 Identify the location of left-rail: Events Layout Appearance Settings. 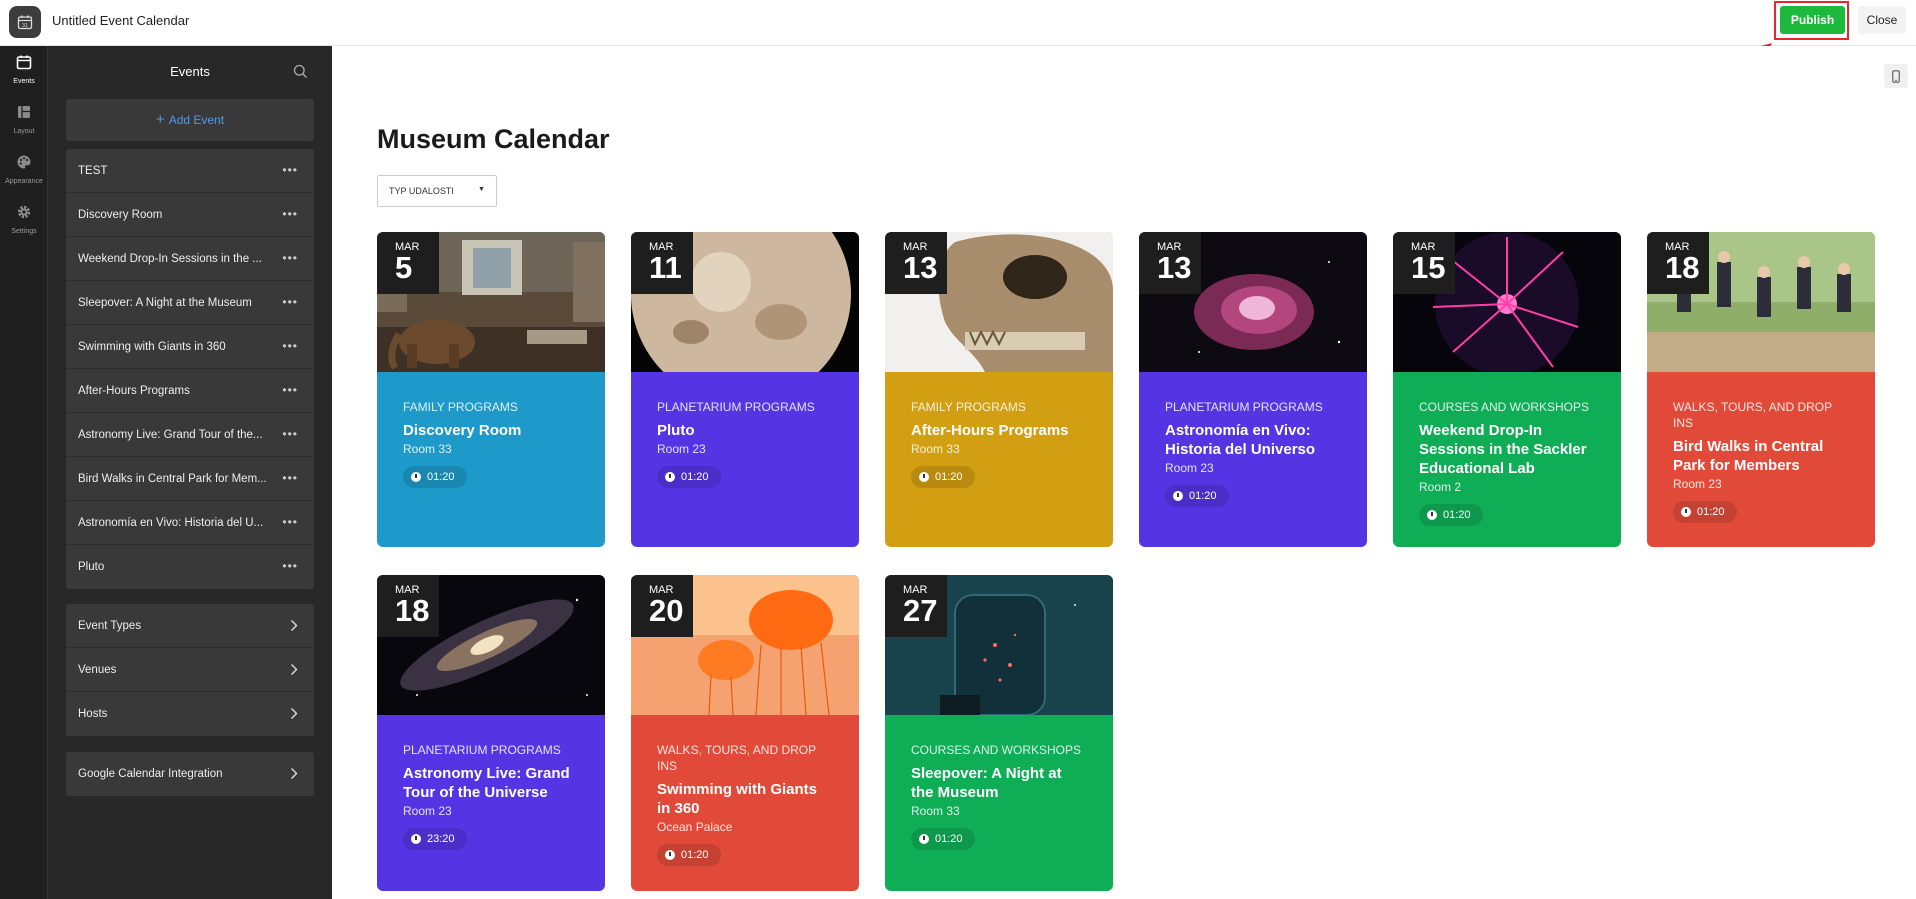
(24, 472).